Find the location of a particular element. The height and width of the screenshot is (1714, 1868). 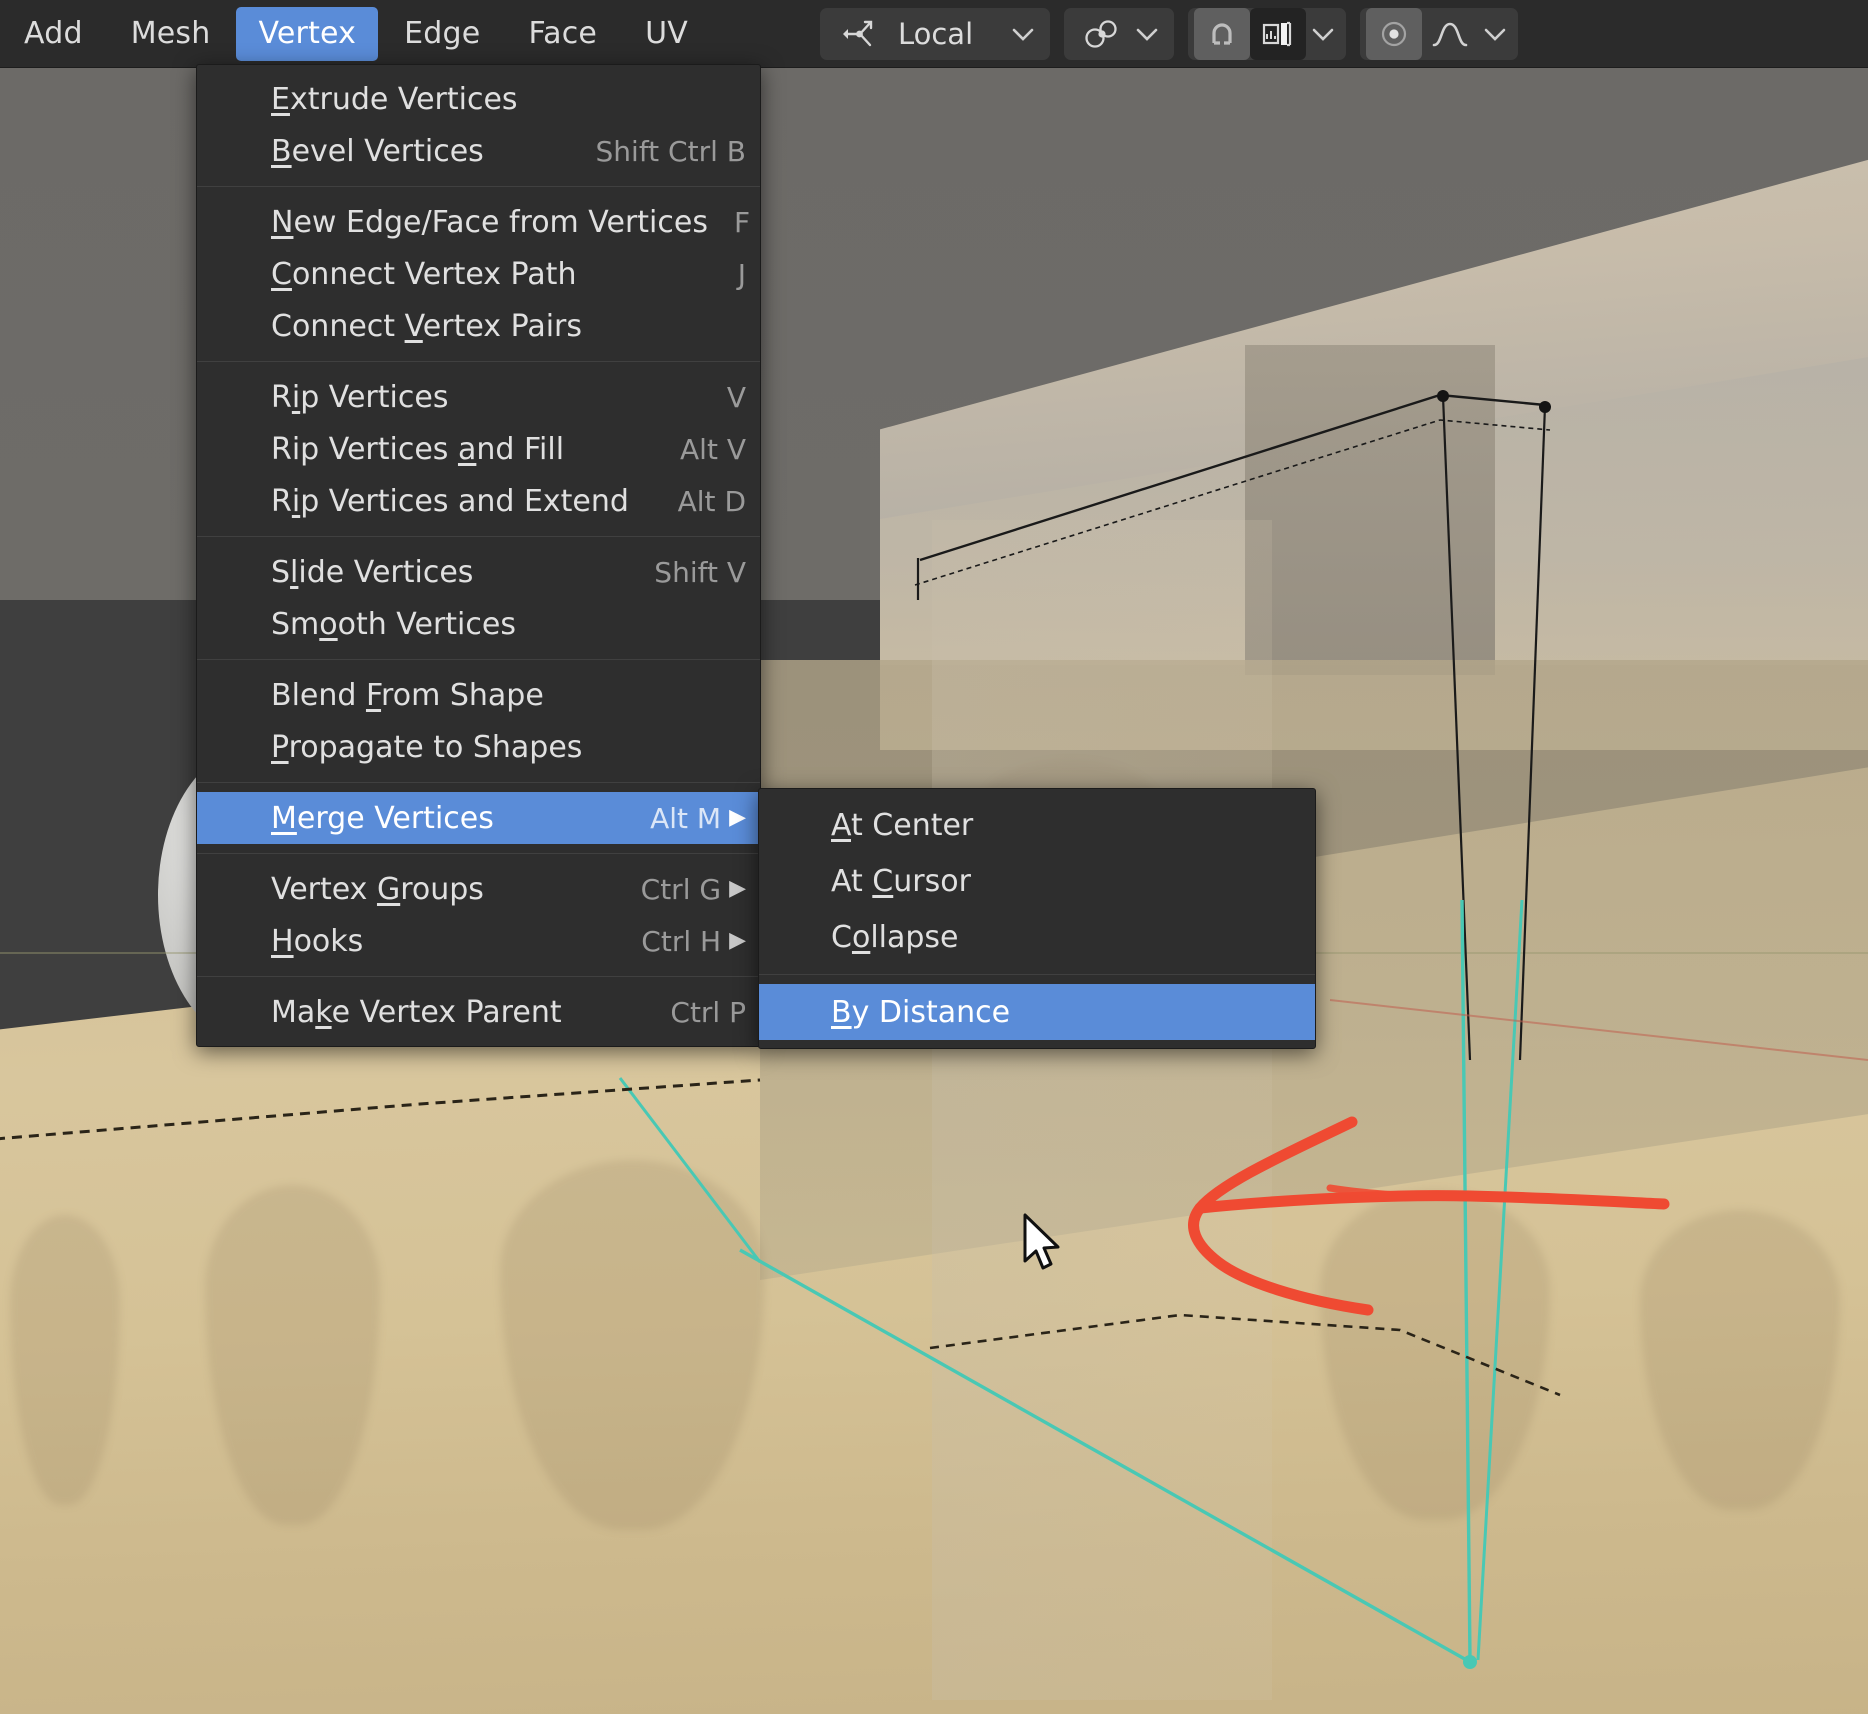

transform-orientation-value: Local is located at coordinates (935, 33).